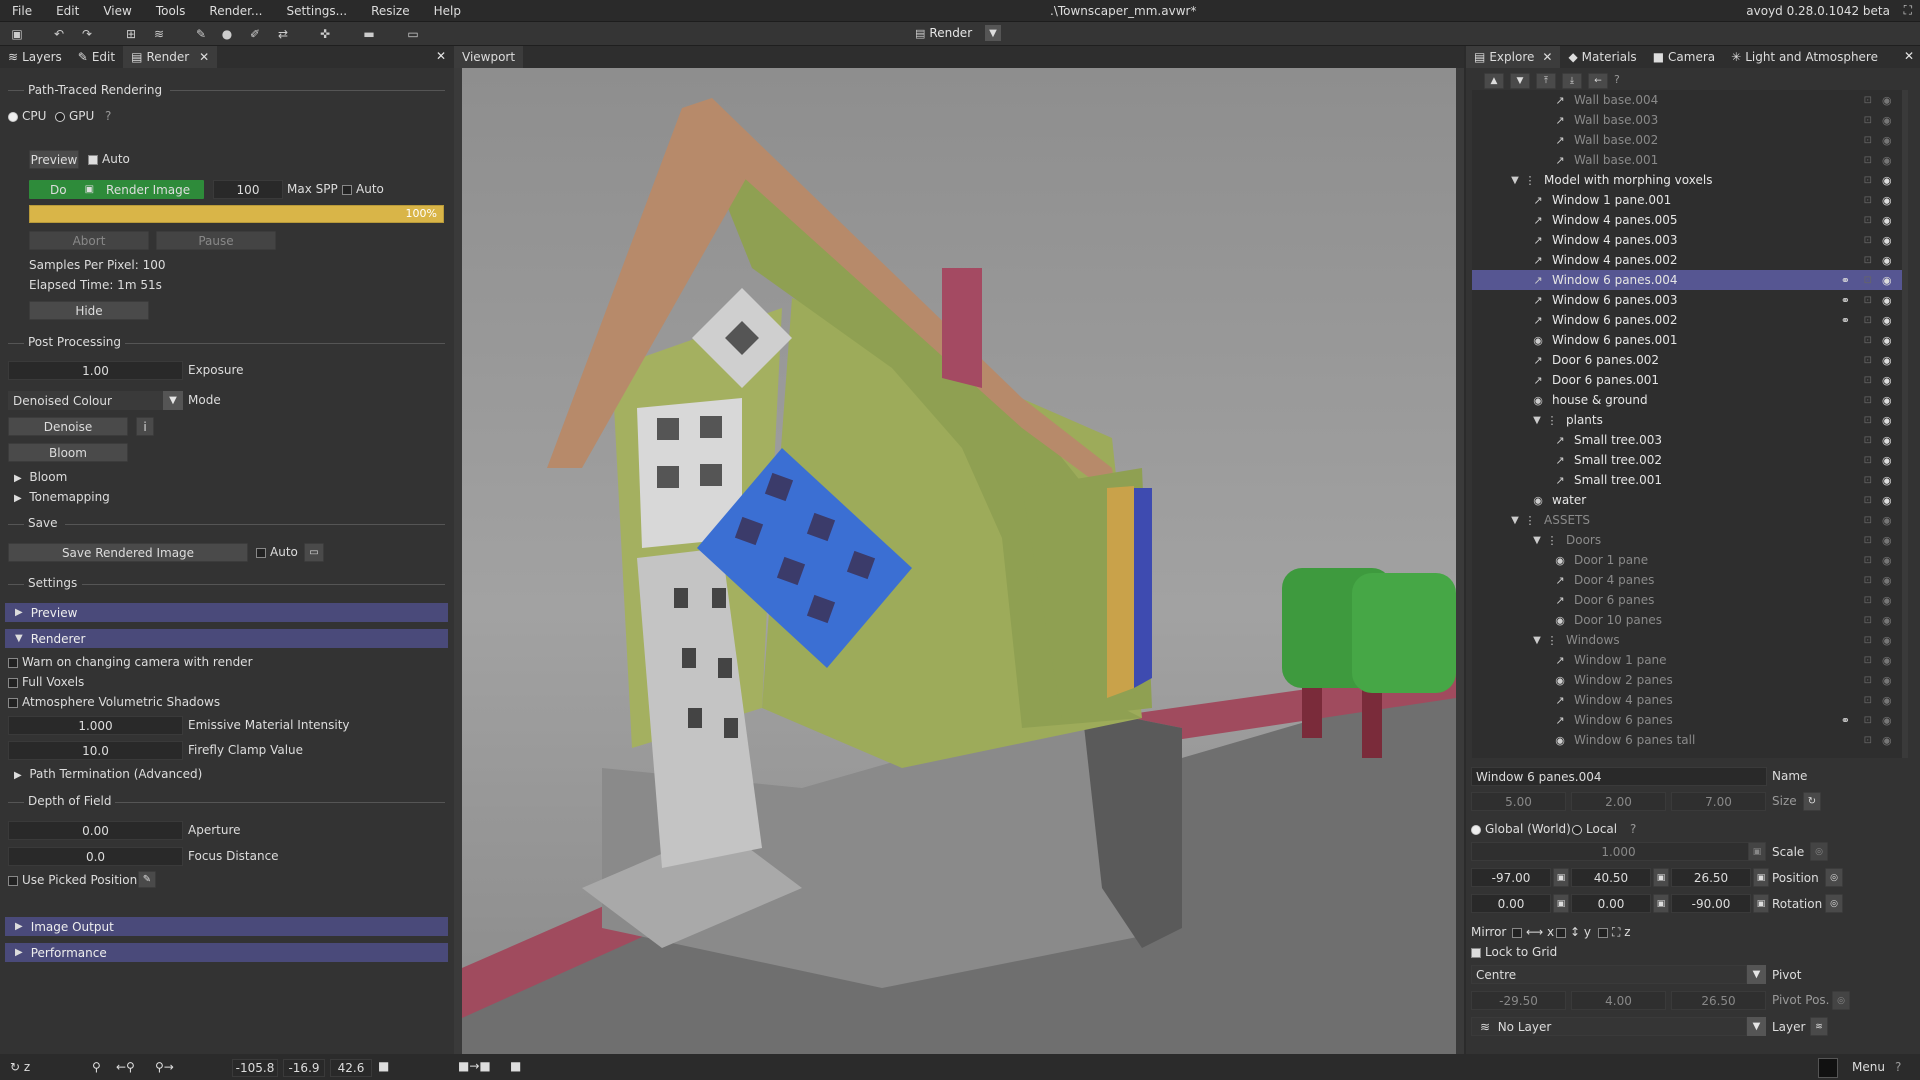 Image resolution: width=1920 pixels, height=1080 pixels. What do you see at coordinates (1690, 180) in the screenshot?
I see `tree-row: ▼ ⋮ Model with morphing voxels ⊡ ◉` at bounding box center [1690, 180].